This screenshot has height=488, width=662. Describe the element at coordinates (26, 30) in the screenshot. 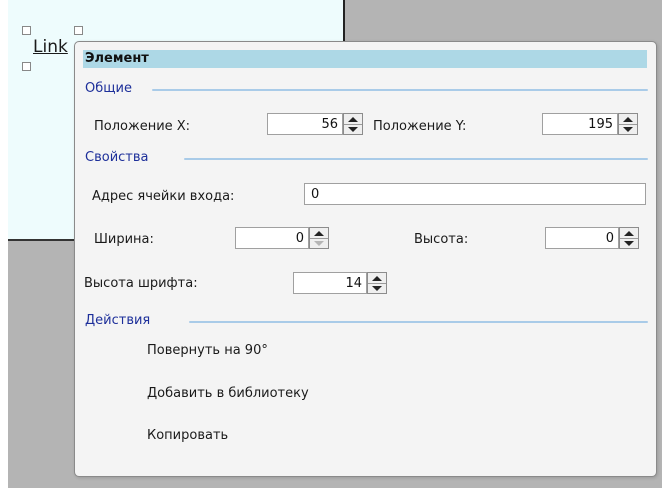

I see `resize-handle-top-left` at that location.